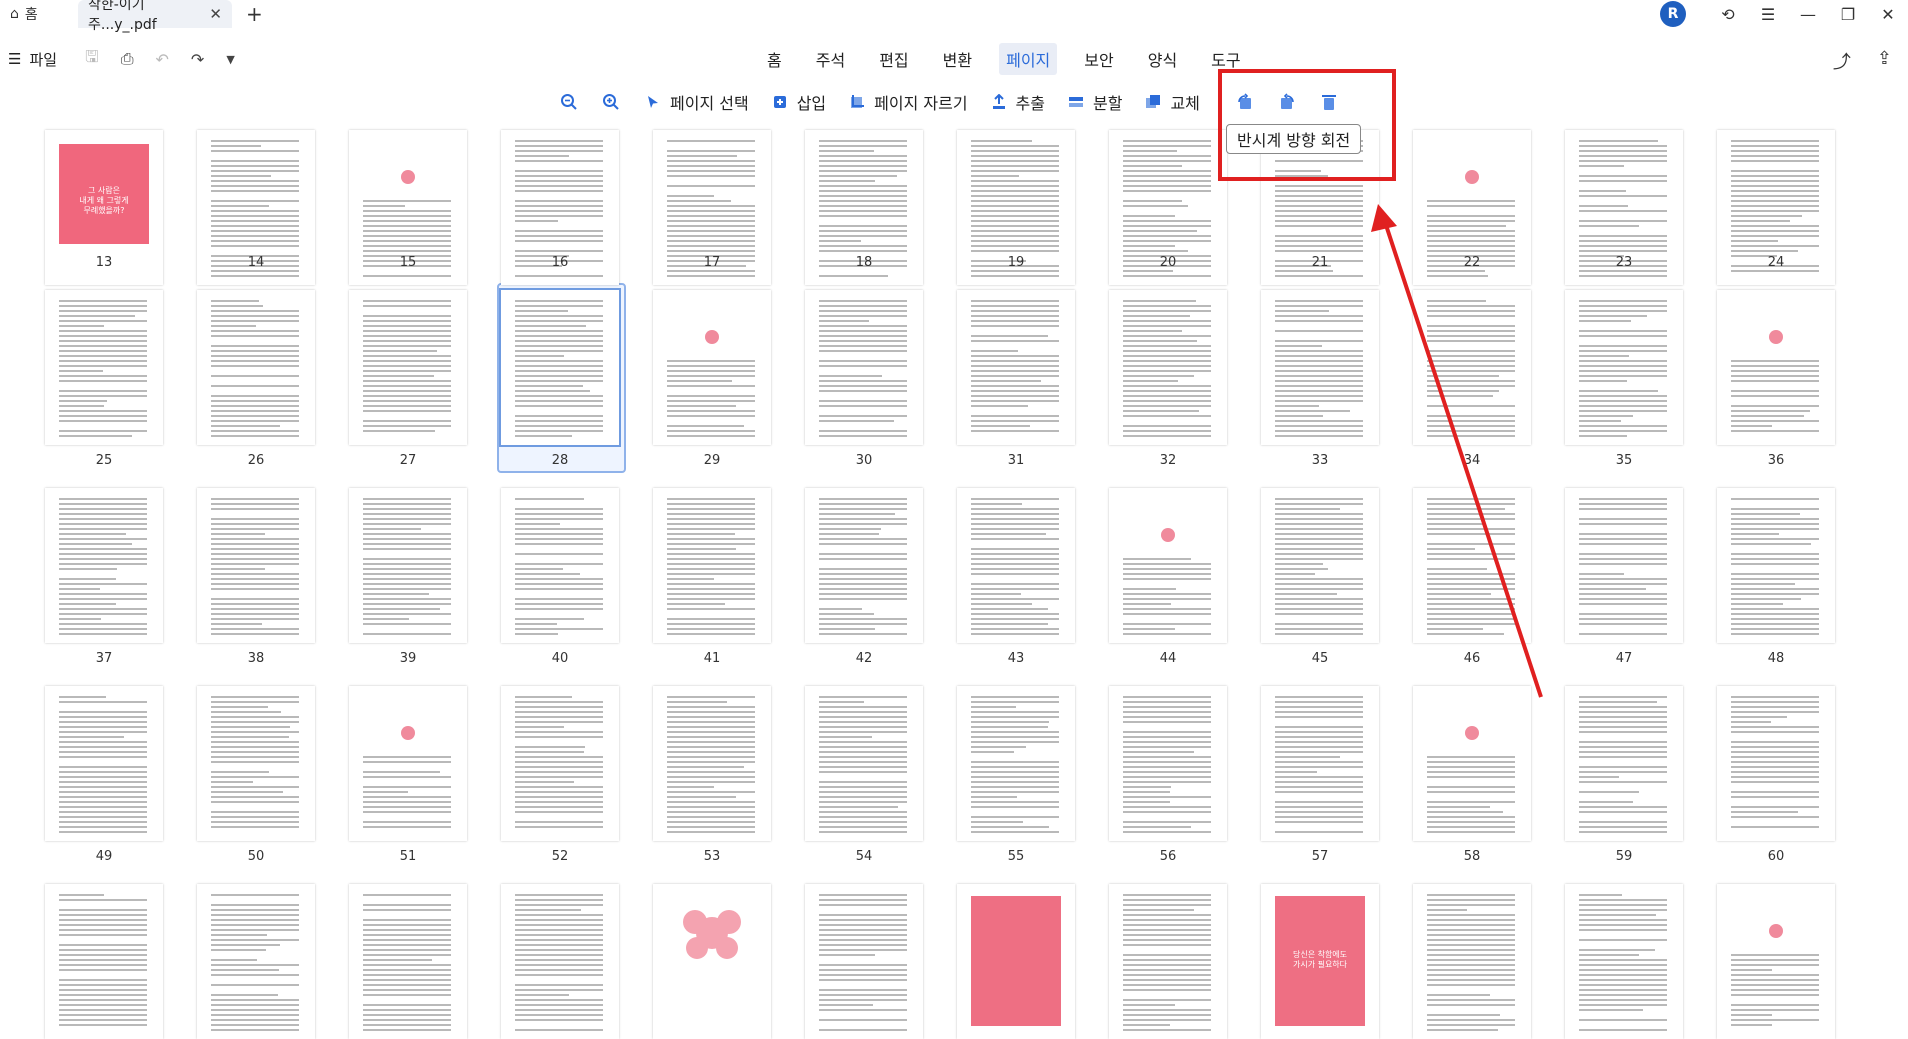 This screenshot has width=1908, height=1039. What do you see at coordinates (1098, 59) in the screenshot?
I see `tab-security: 보안` at bounding box center [1098, 59].